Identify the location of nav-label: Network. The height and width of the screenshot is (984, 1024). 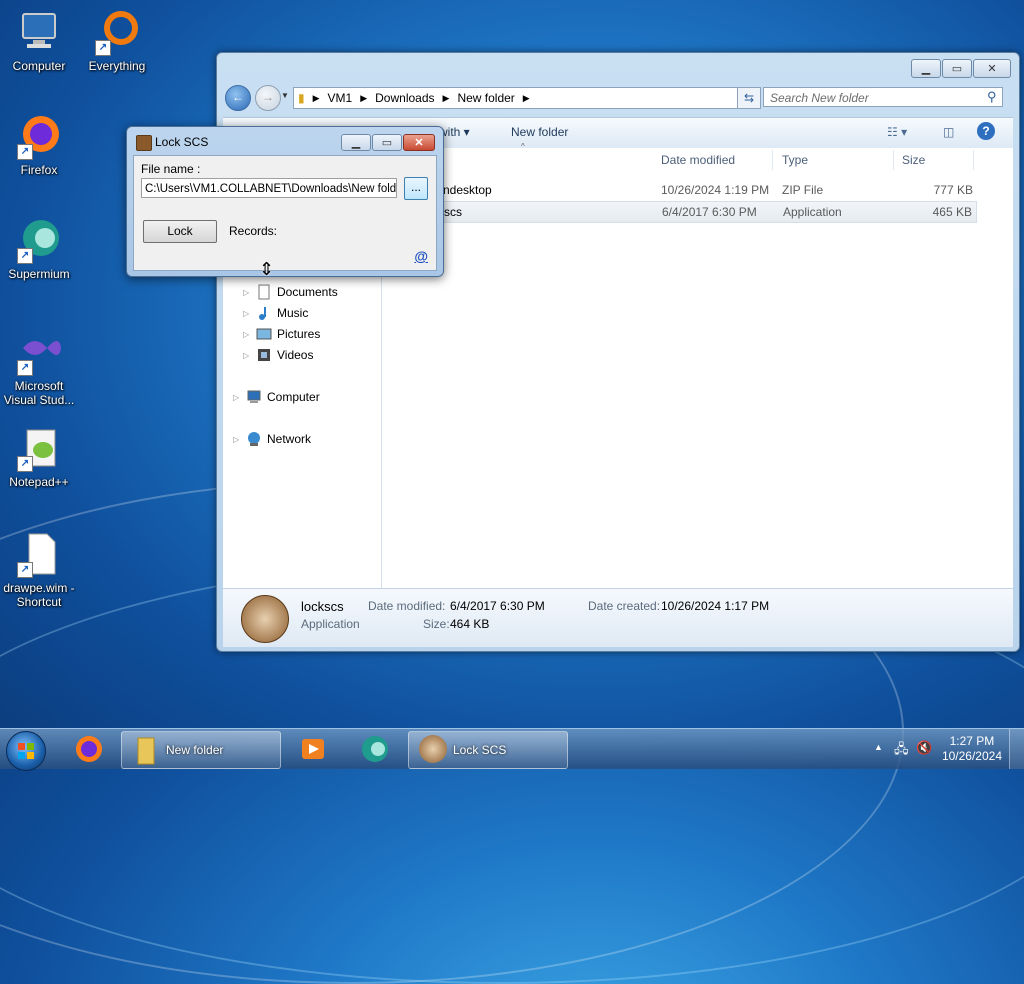
(289, 439).